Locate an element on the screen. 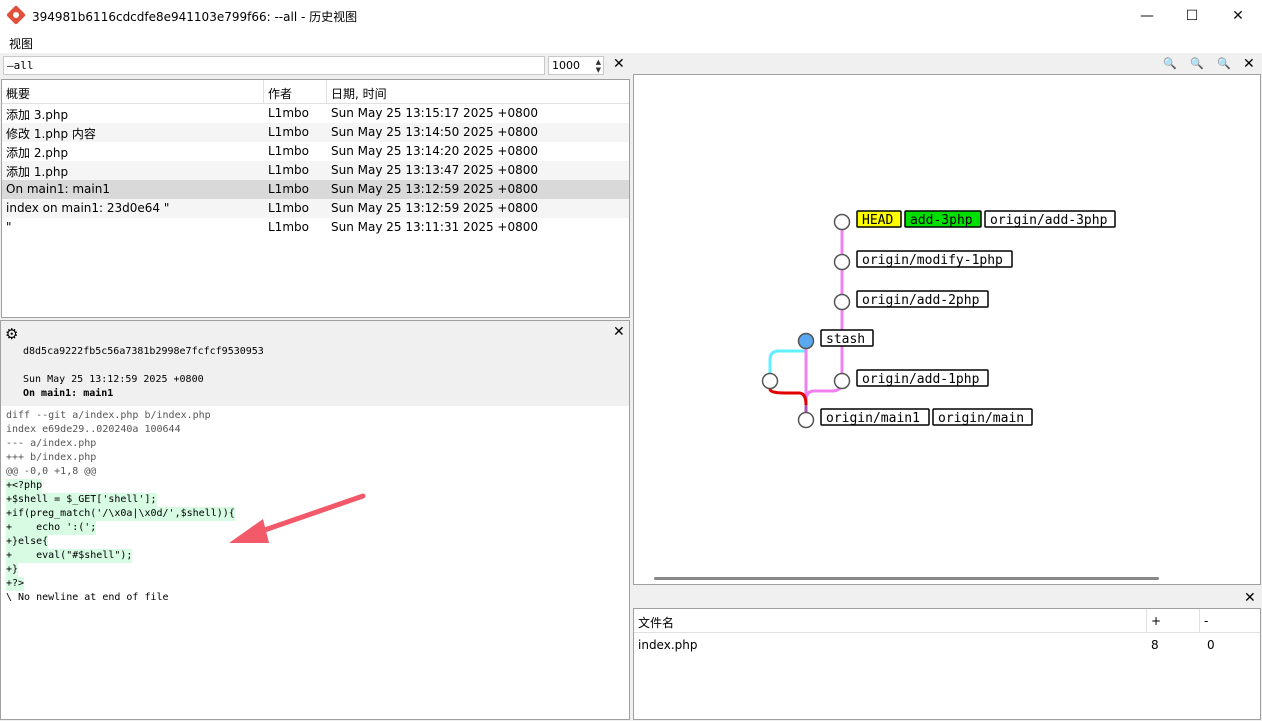 The width and height of the screenshot is (1262, 721). graph-horizontal-scrollbar is located at coordinates (906, 578).